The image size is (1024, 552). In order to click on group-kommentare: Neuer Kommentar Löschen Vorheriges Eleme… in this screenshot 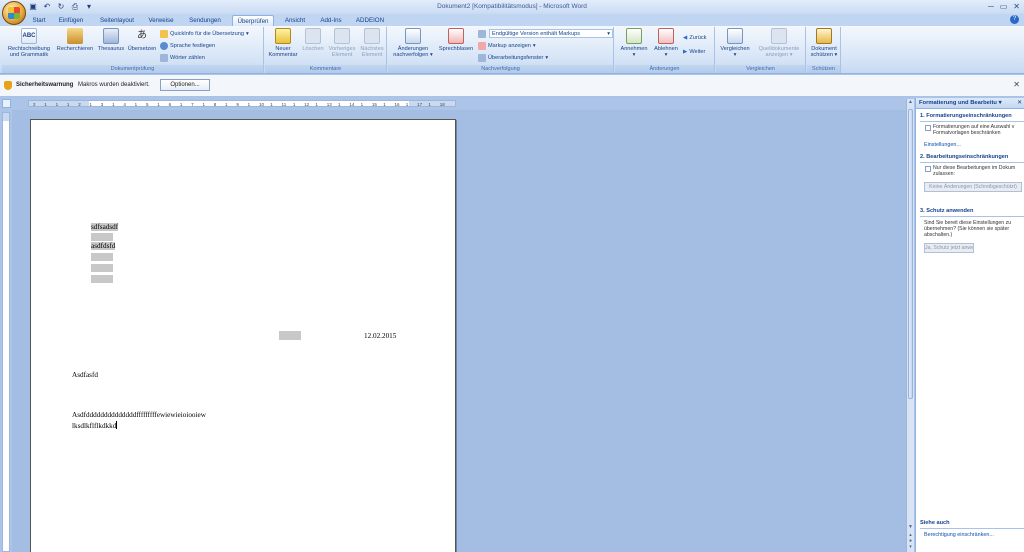, I will do `click(326, 50)`.